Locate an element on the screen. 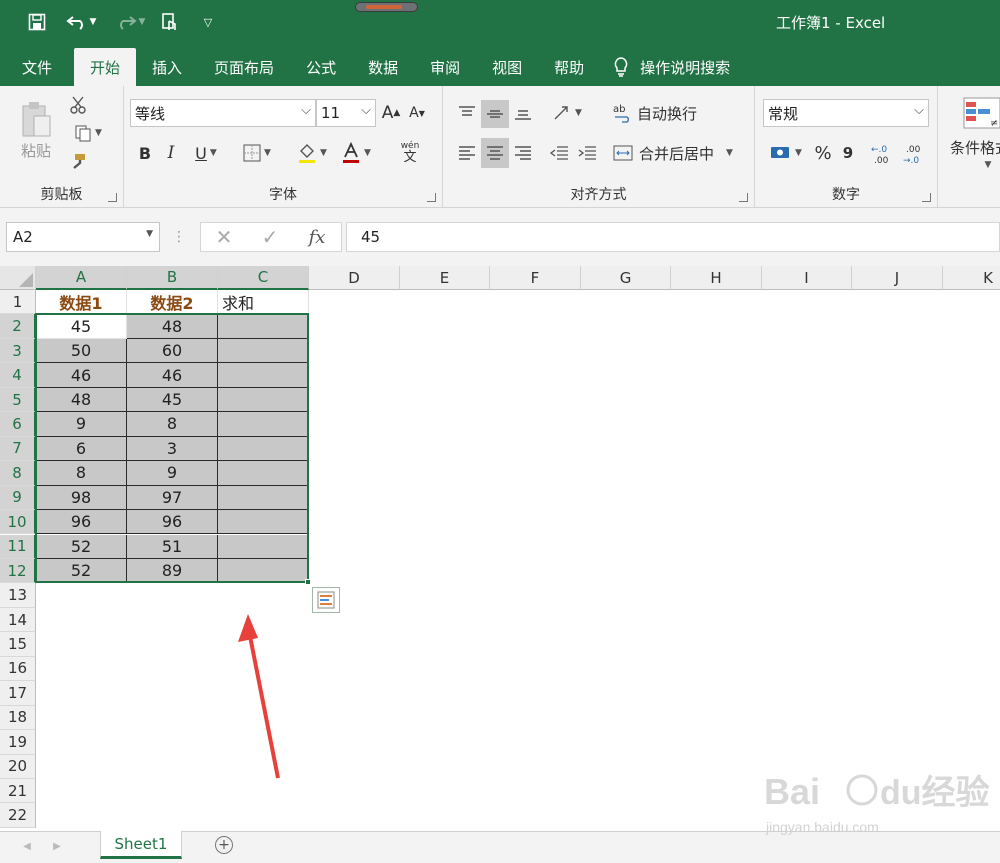 Image resolution: width=1000 pixels, height=863 pixels. orientation-icon: ▼ is located at coordinates (567, 113).